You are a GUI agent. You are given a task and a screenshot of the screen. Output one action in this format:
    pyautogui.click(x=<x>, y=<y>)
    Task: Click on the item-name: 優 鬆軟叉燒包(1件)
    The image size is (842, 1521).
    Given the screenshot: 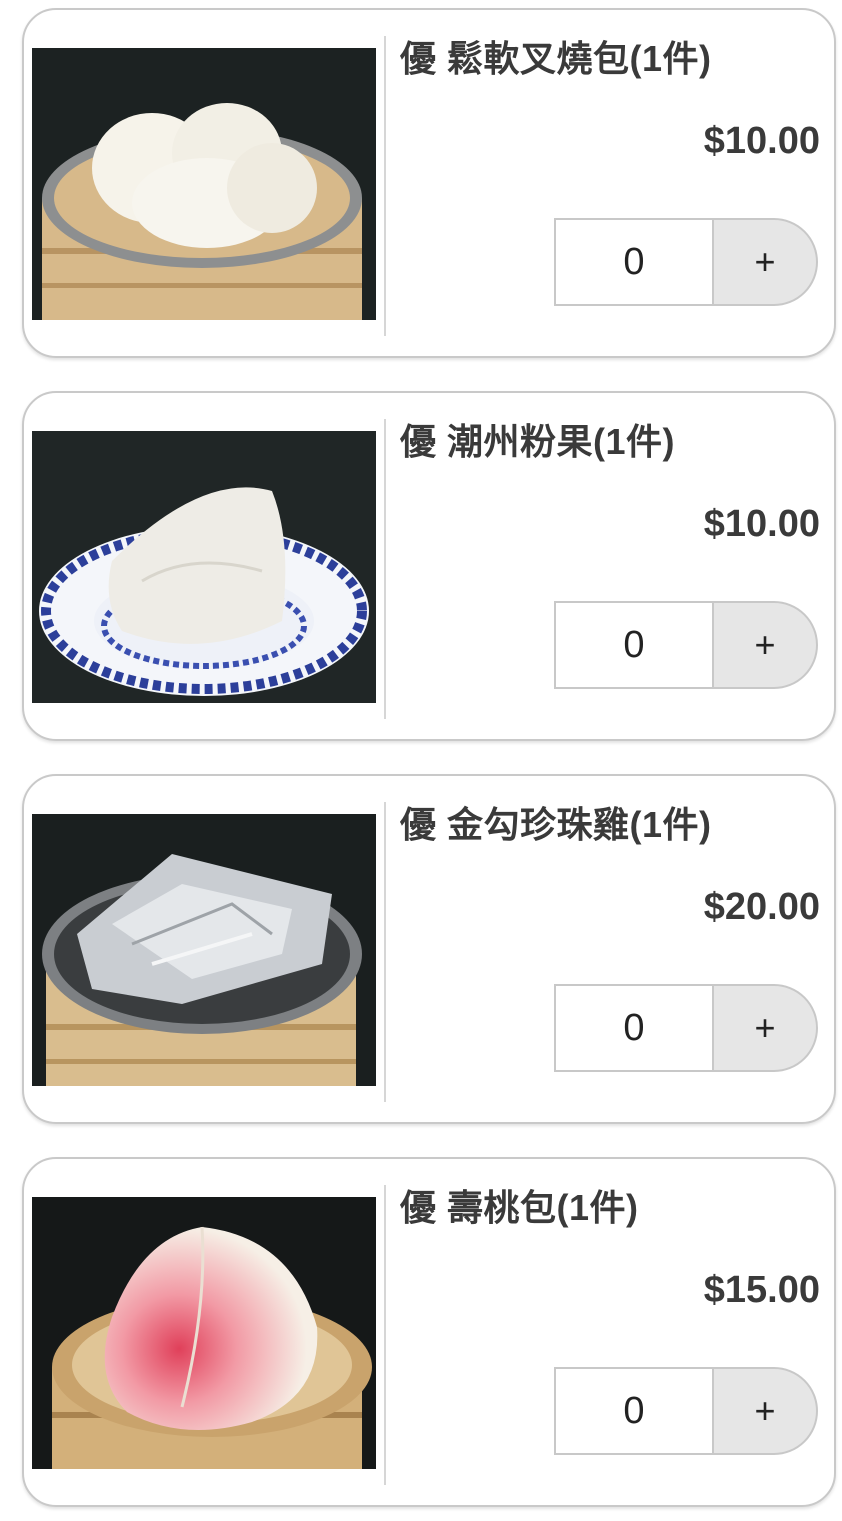 What is the action you would take?
    pyautogui.click(x=556, y=58)
    